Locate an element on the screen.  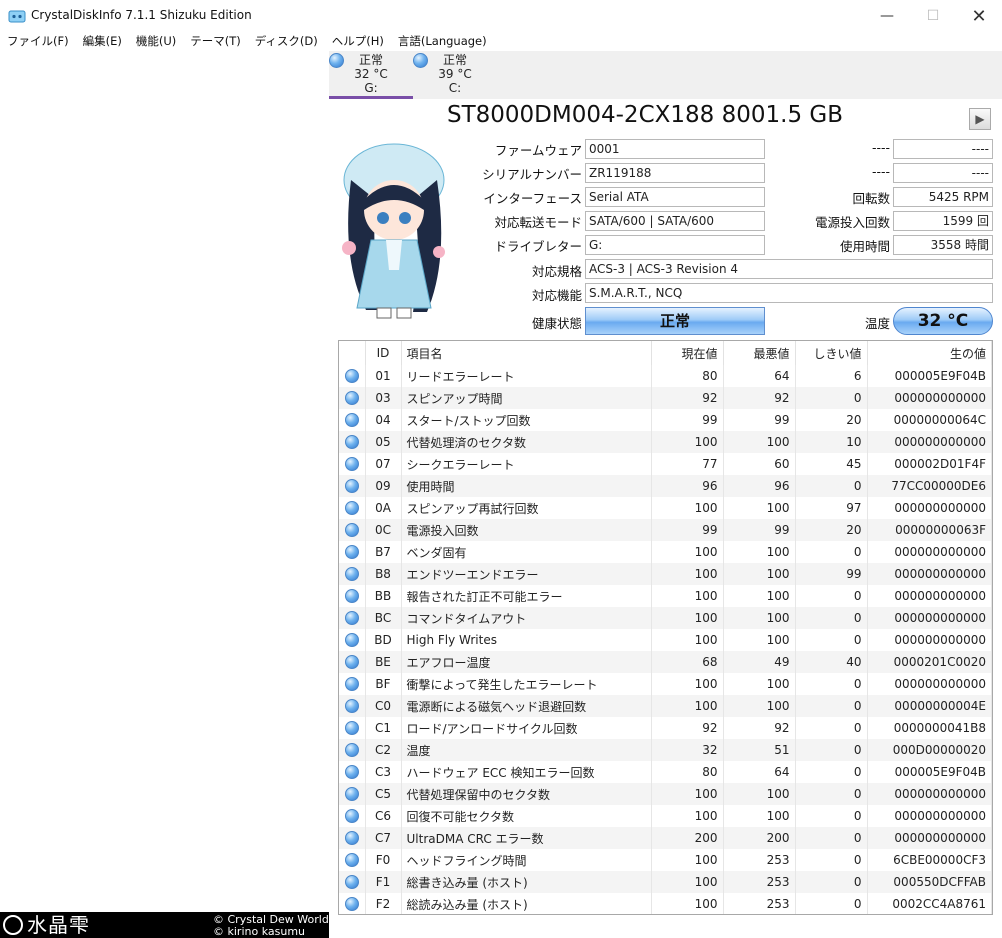
attr-threshold: 45 is located at coordinates (831, 464).